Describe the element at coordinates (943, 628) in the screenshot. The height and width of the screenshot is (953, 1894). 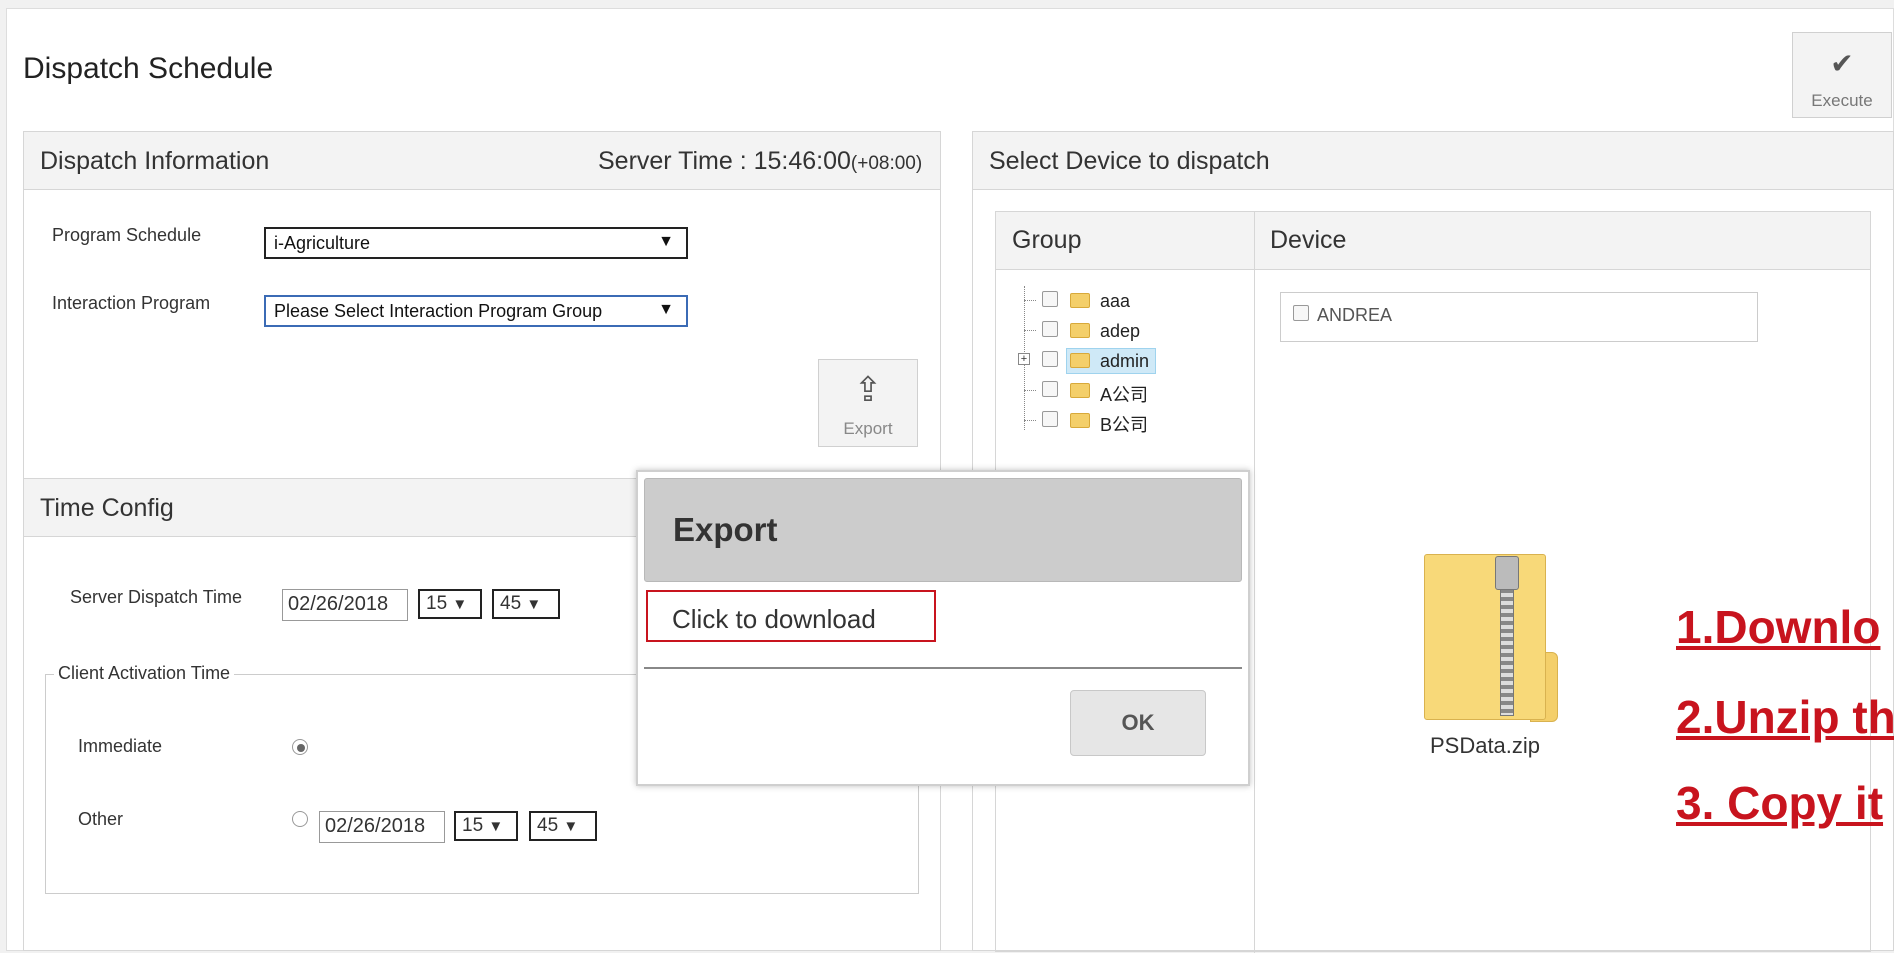
I see `export-dialog: Export Click to download OK` at that location.